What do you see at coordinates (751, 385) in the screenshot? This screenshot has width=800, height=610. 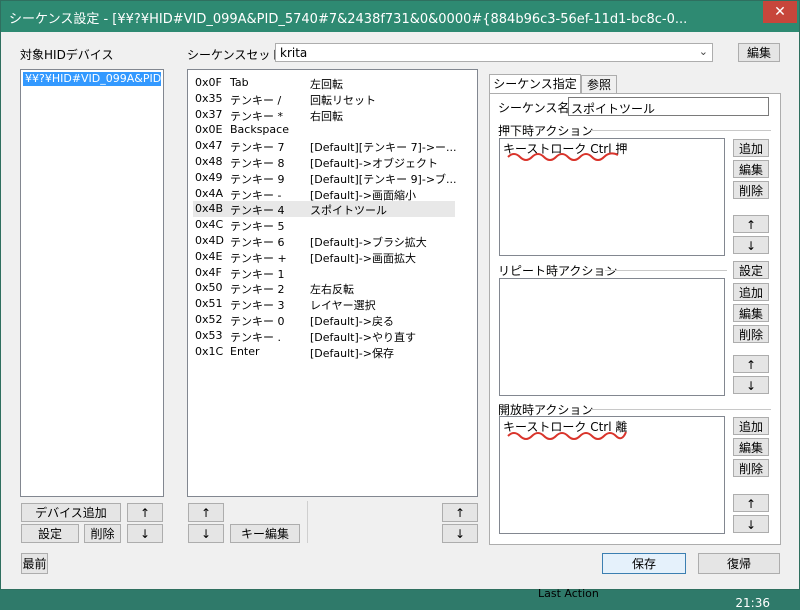 I see `repeat-down-button: ↓` at bounding box center [751, 385].